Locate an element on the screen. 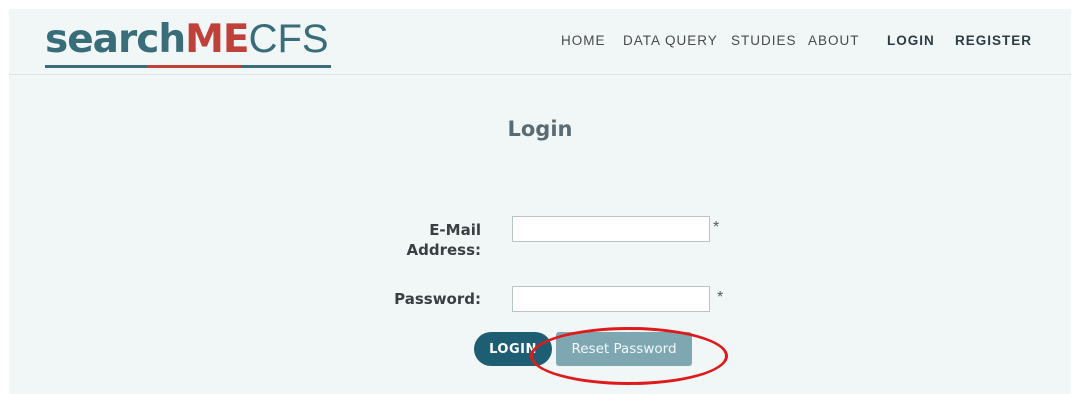  page-title: Login is located at coordinates (540, 129).